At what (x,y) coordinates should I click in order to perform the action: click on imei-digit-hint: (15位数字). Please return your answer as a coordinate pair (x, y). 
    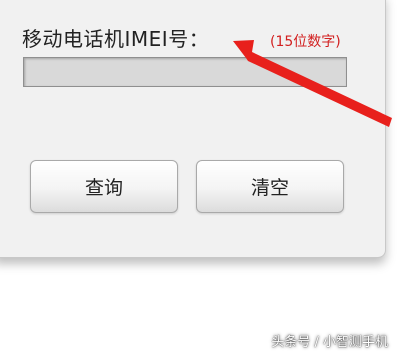
    Looking at the image, I should click on (305, 42).